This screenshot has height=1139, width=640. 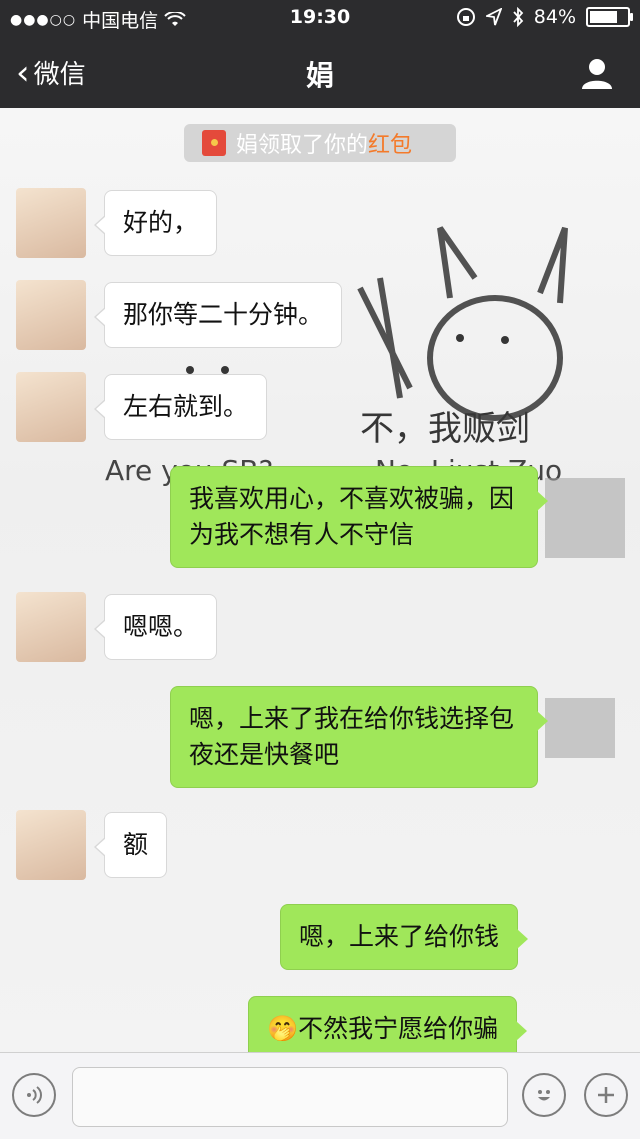 What do you see at coordinates (465, 17) in the screenshot?
I see `rotation-lock-icon` at bounding box center [465, 17].